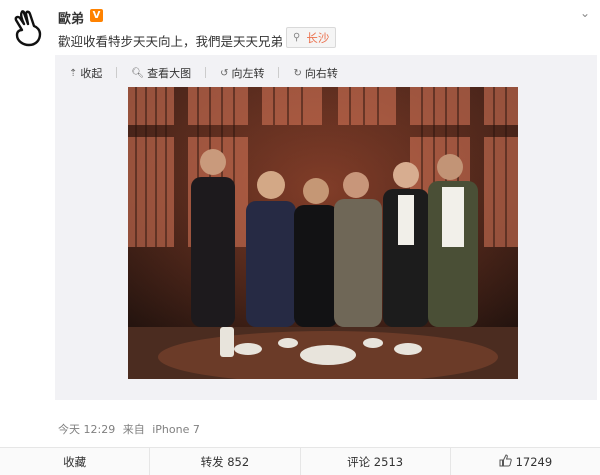 The height and width of the screenshot is (475, 600). Describe the element at coordinates (138, 73) in the screenshot. I see `magnifier-icon: 🔍︎` at that location.